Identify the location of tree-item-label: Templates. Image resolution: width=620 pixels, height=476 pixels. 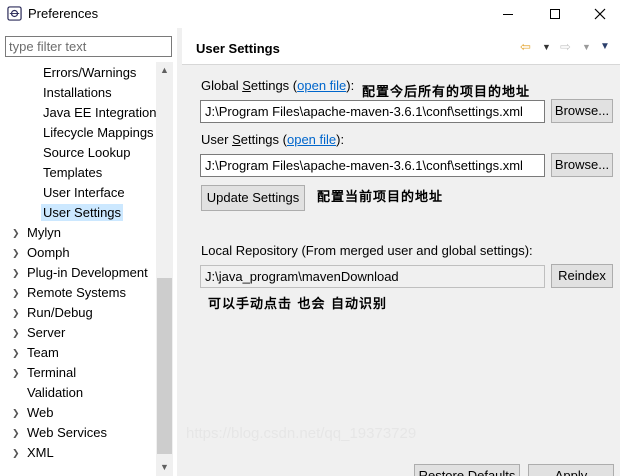
(73, 172).